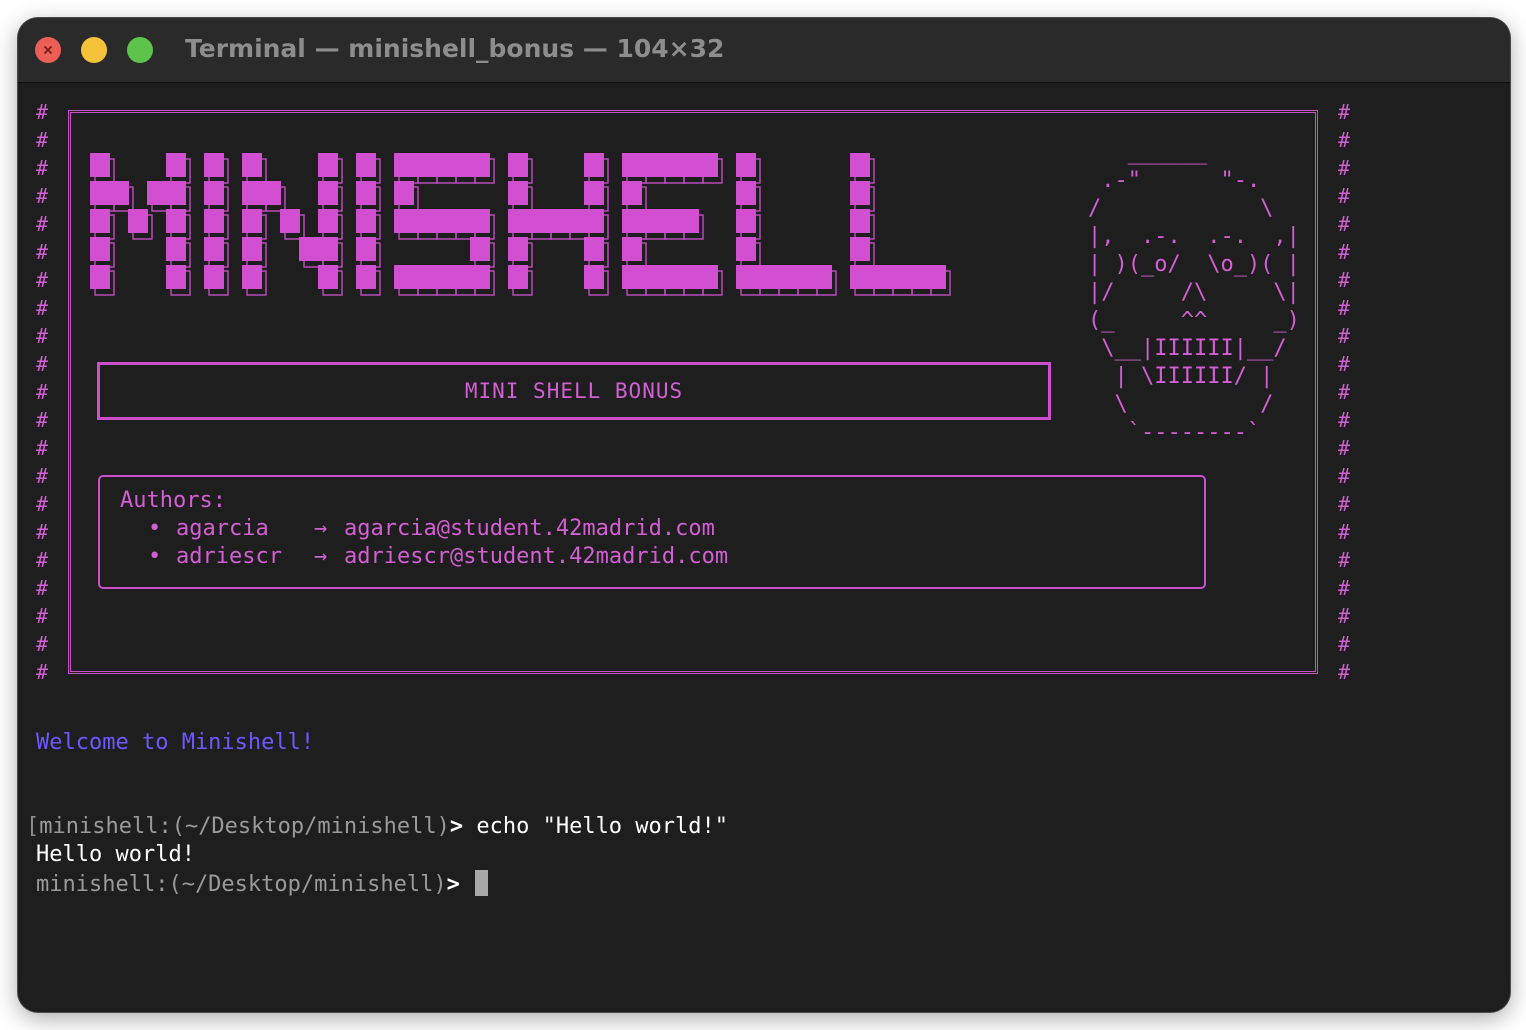  I want to click on active-prompt-line: minishell:(~/Desktop/minishell)>, so click(262, 883).